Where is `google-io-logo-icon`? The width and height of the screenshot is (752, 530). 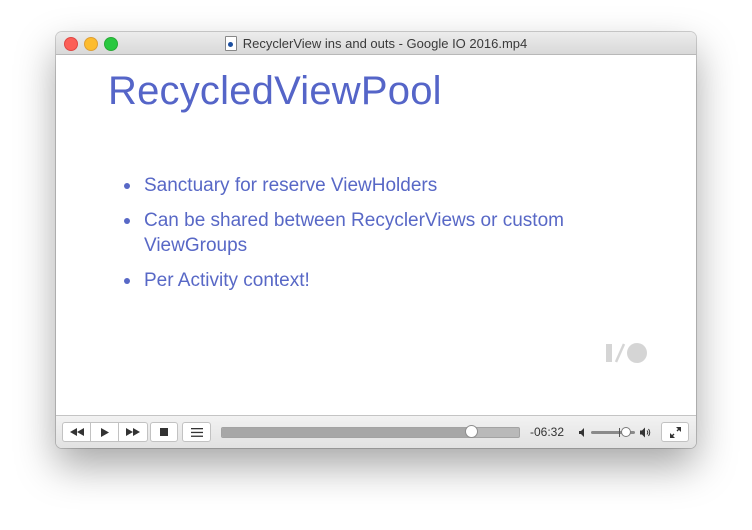
google-io-logo-icon is located at coordinates (627, 353).